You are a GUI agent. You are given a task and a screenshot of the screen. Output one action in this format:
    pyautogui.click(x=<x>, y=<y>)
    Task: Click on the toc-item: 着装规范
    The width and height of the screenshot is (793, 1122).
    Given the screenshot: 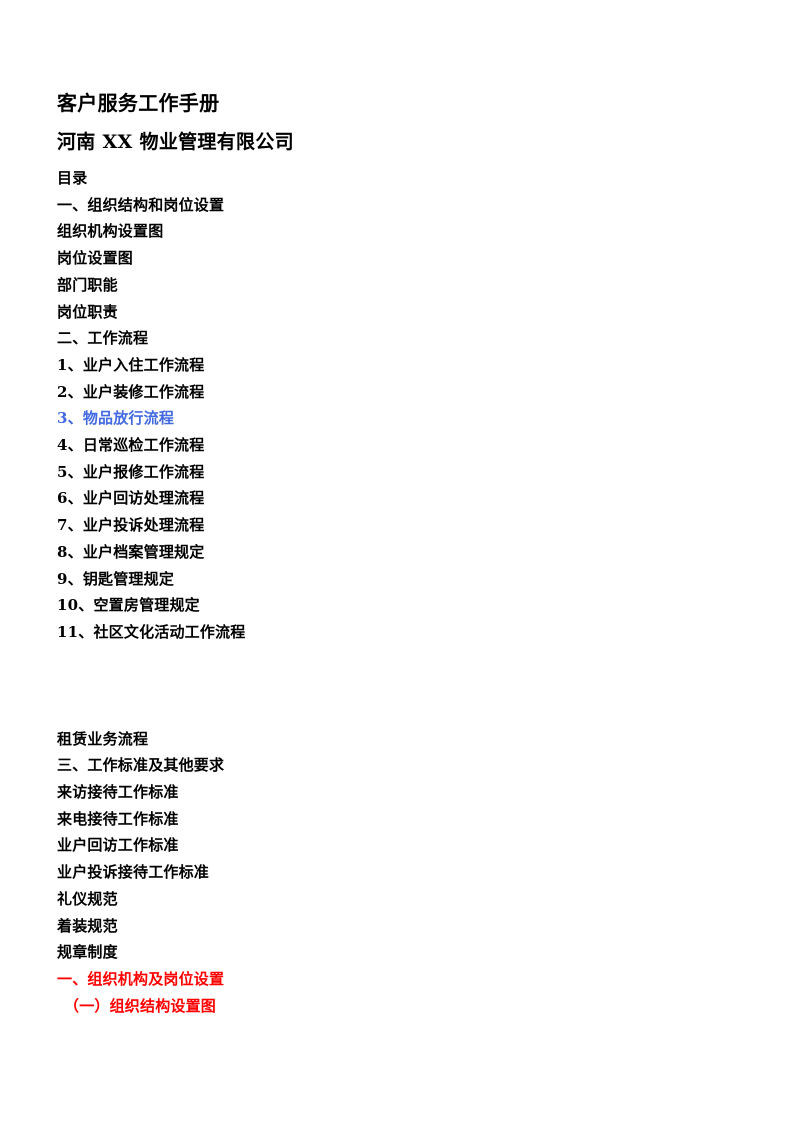 What is the action you would take?
    pyautogui.click(x=87, y=925)
    